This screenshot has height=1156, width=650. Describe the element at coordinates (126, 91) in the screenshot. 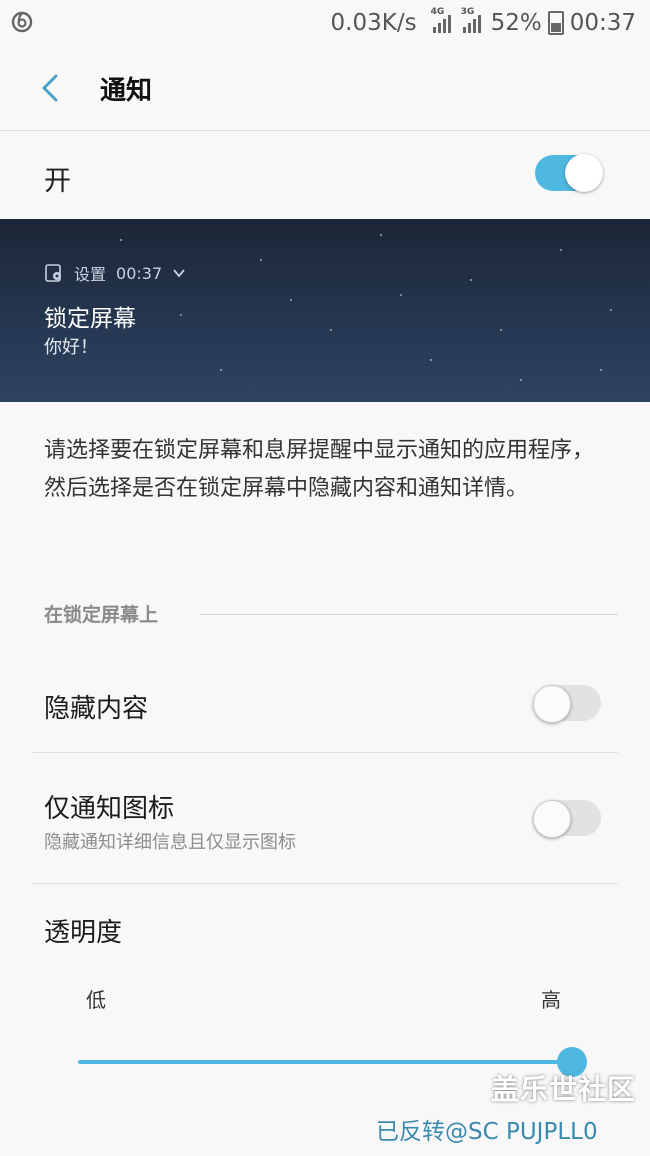

I see `page-title: 通知` at that location.